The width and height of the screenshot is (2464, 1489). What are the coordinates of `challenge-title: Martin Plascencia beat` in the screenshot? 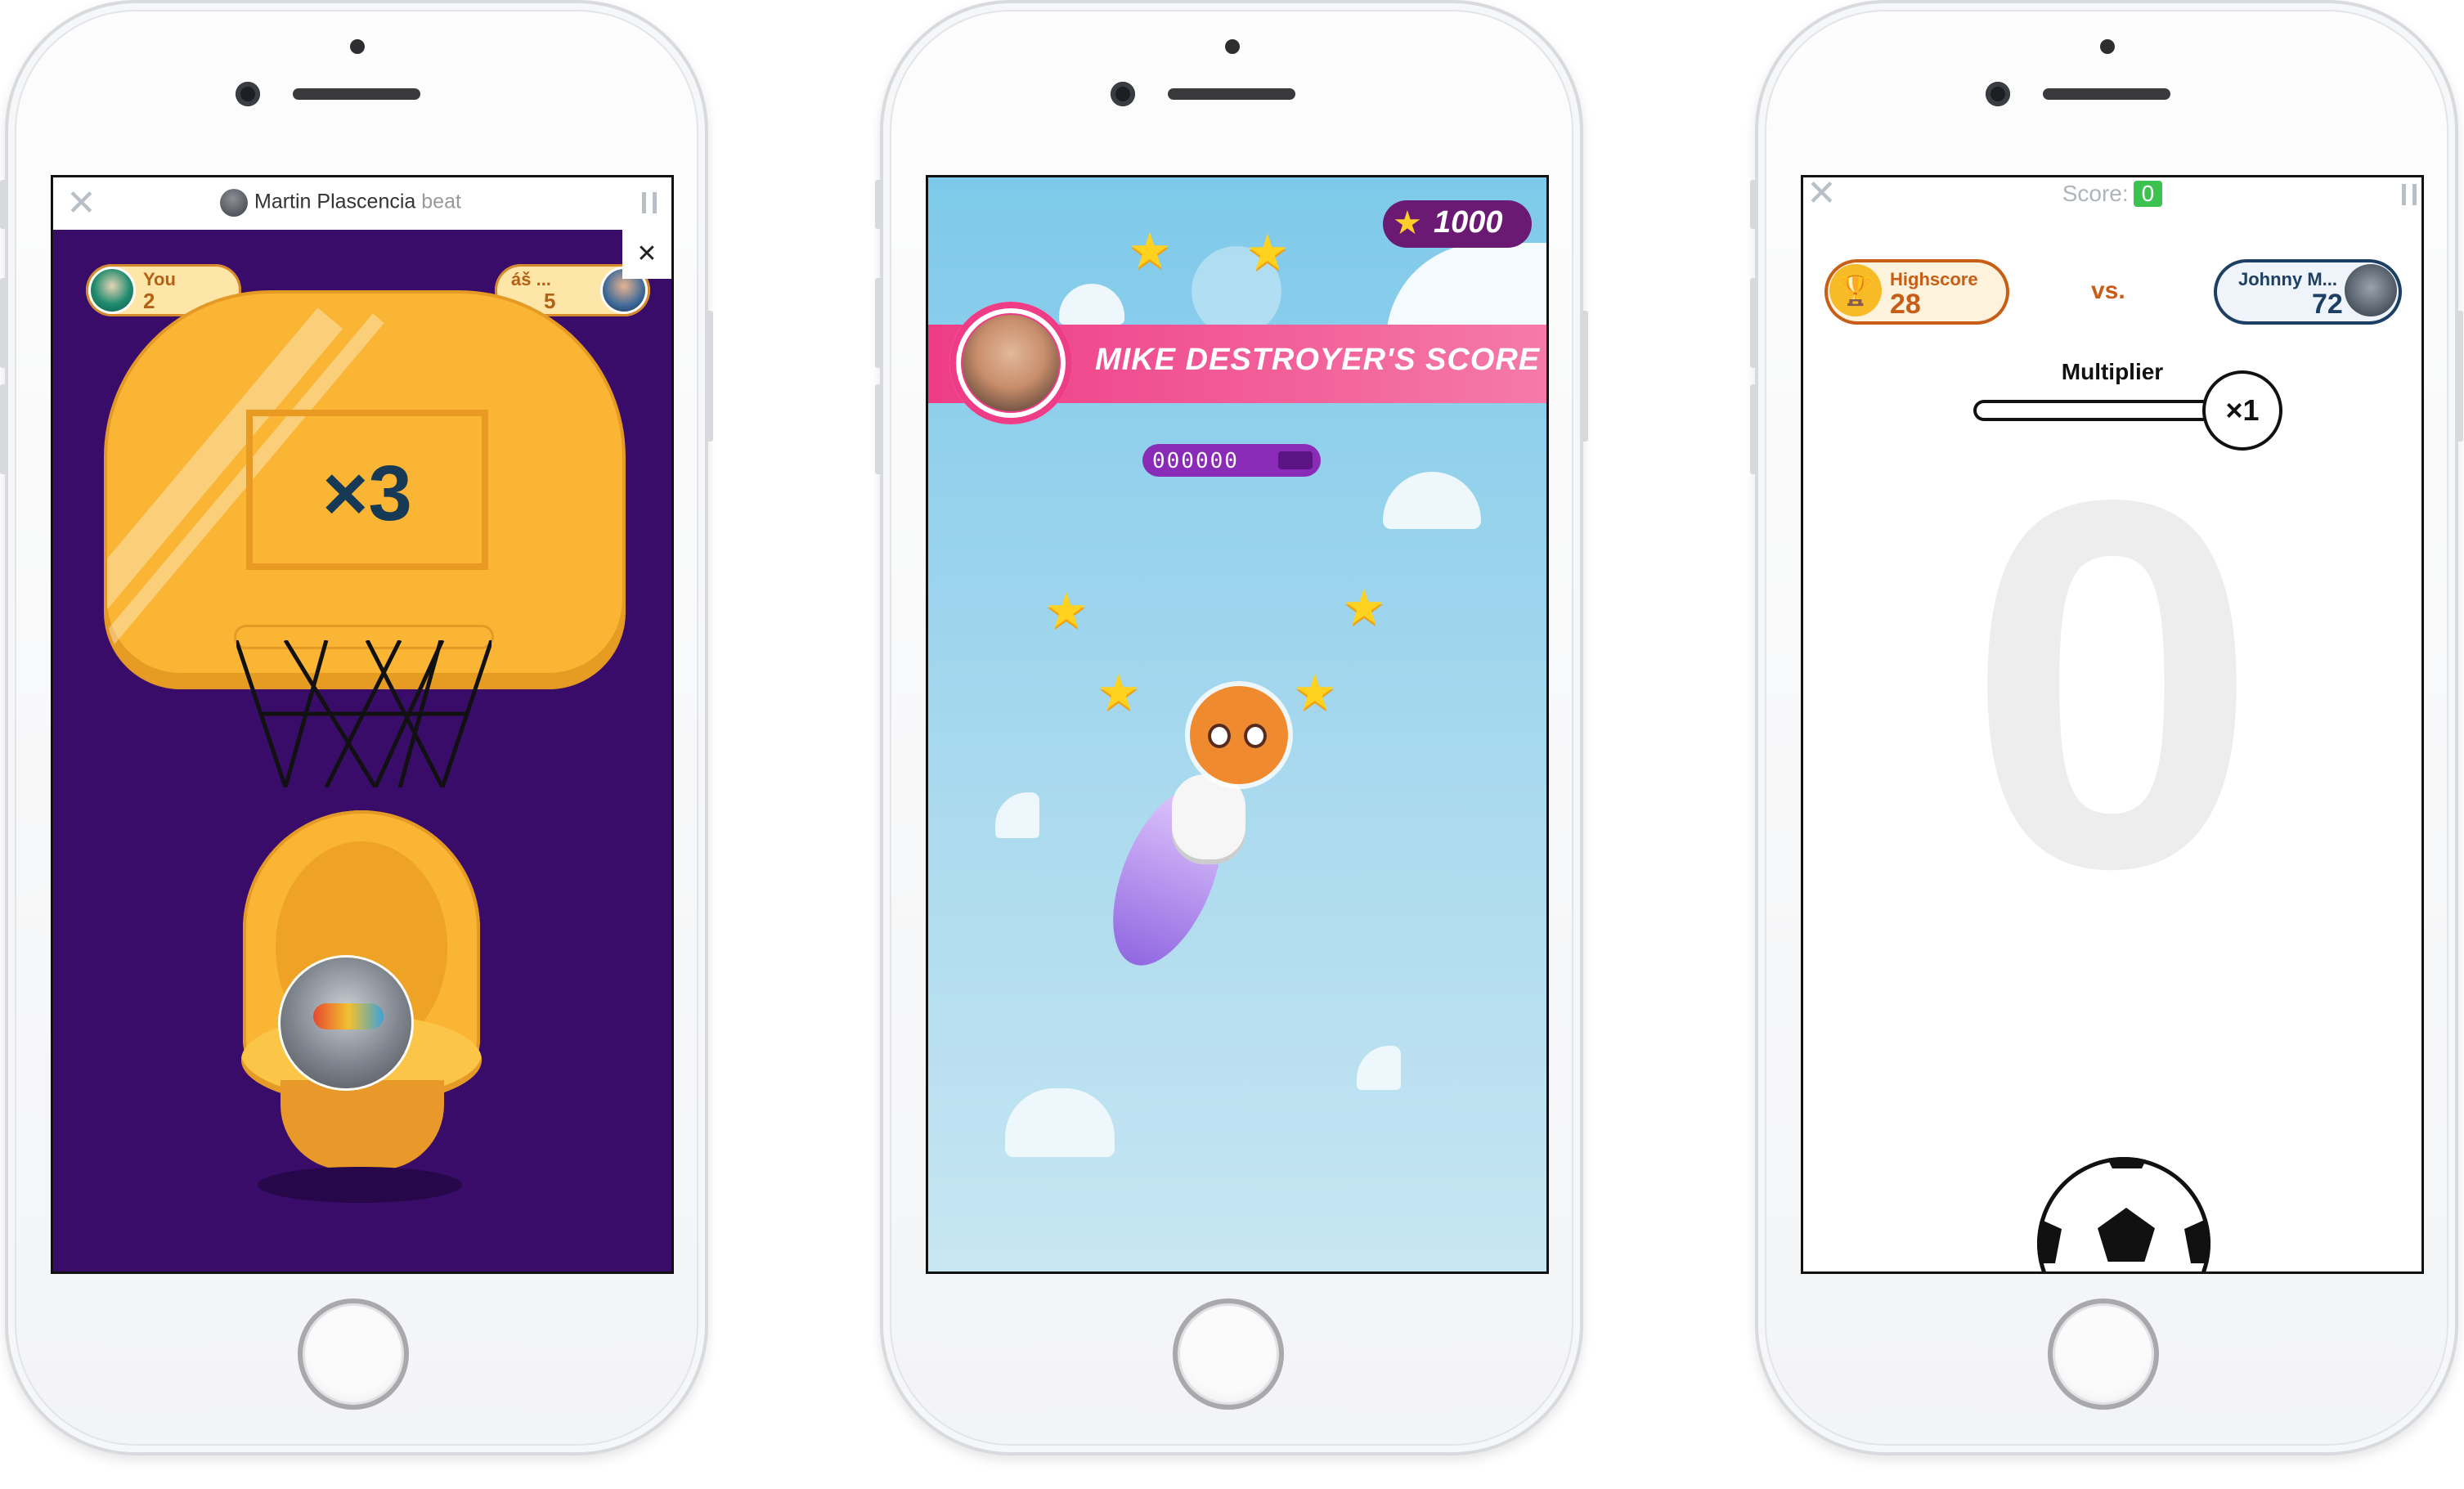 It's located at (340, 203).